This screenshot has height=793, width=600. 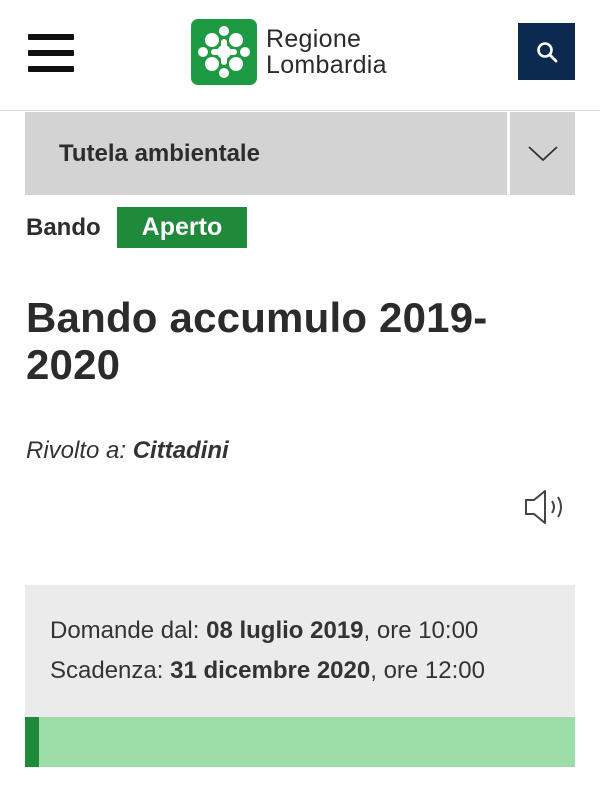 What do you see at coordinates (76, 450) in the screenshot?
I see `audience-prefix: Rivolto a:` at bounding box center [76, 450].